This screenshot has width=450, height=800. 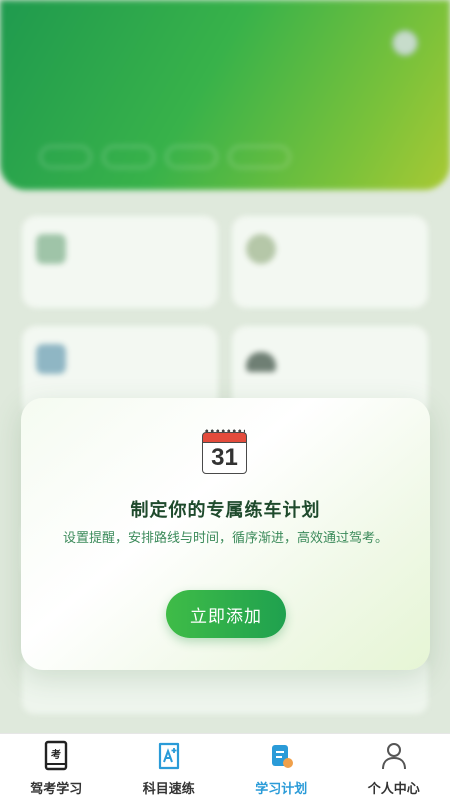 I want to click on tab-label: 学习计划, so click(x=281, y=789).